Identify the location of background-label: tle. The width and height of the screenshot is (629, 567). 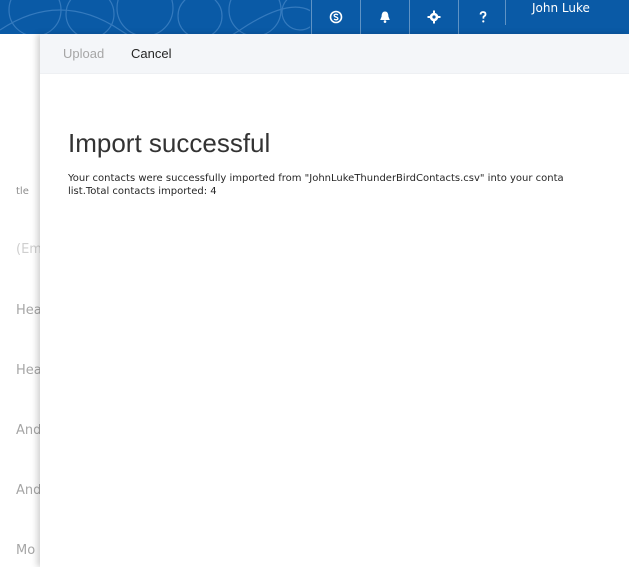
(22, 191).